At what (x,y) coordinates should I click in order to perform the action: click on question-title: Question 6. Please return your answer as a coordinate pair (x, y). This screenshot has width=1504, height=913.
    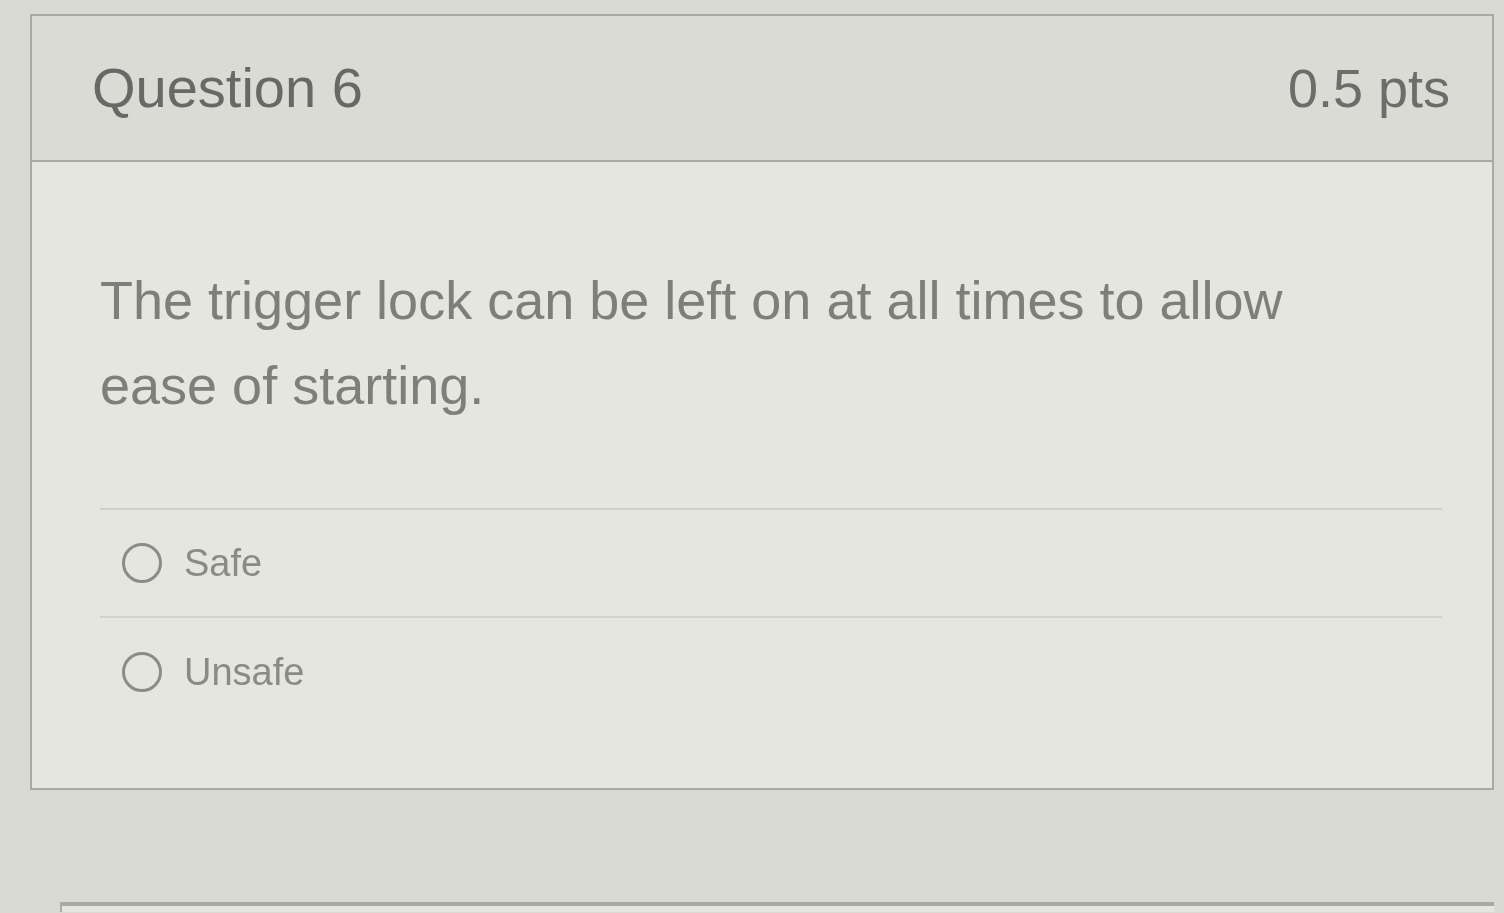
    Looking at the image, I should click on (227, 88).